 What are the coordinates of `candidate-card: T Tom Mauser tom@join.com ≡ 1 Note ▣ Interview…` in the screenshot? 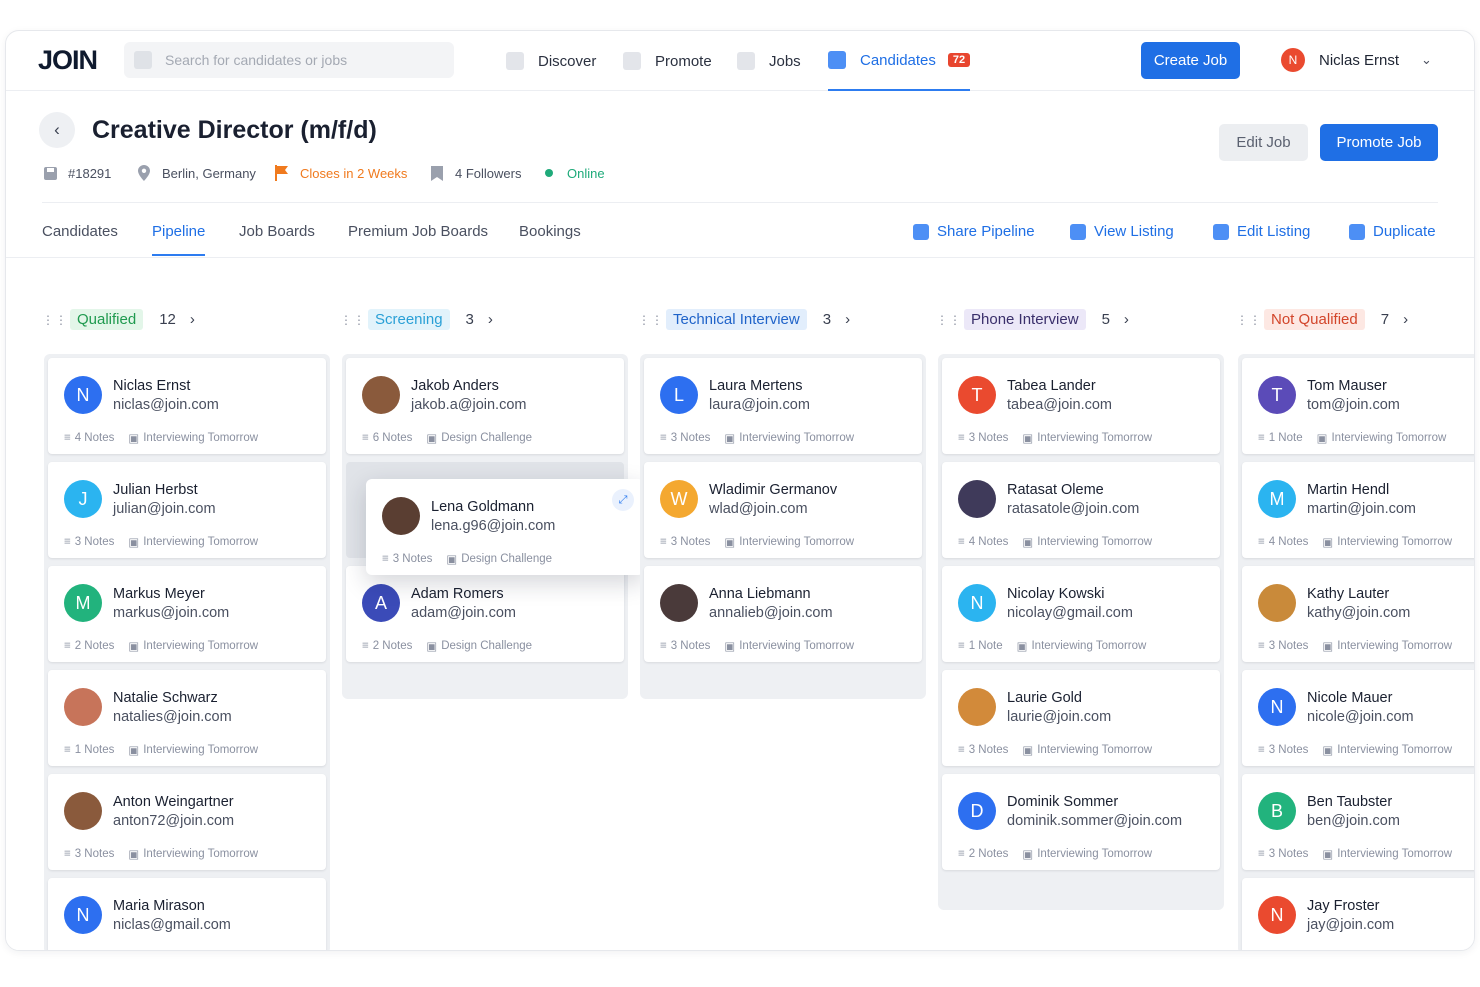 It's located at (1358, 406).